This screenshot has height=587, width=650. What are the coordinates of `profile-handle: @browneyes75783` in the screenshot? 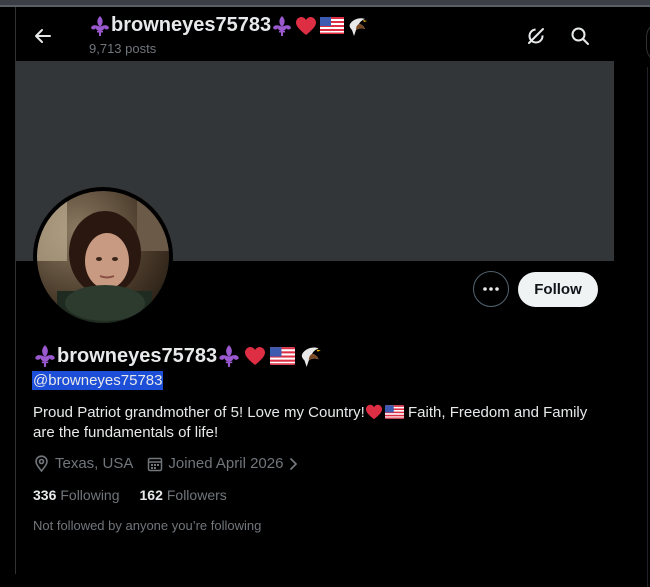 It's located at (98, 380).